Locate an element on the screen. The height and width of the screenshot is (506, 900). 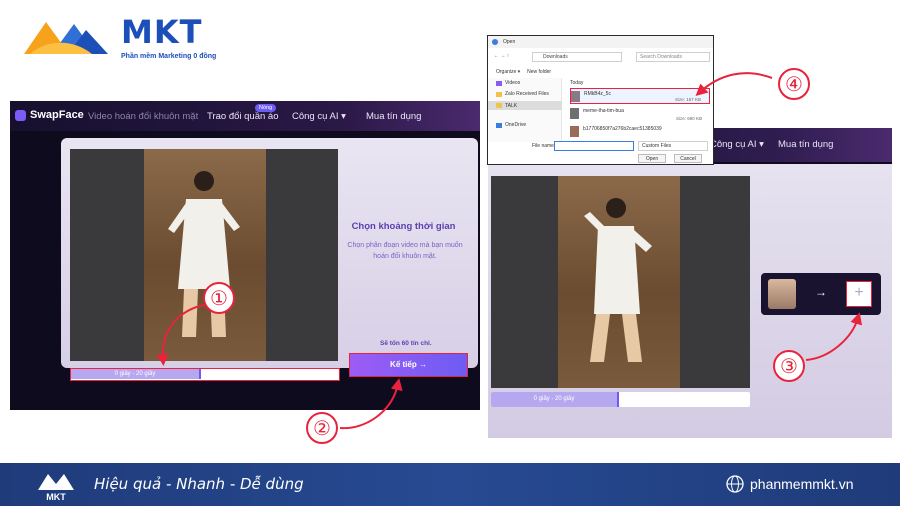
sidebar-item-label: Videos is located at coordinates (513, 83).